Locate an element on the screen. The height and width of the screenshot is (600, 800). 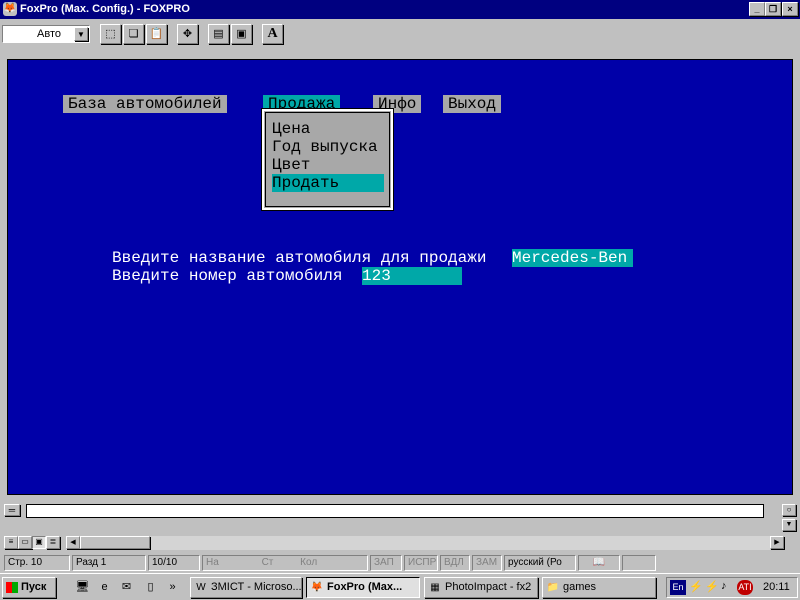
paste-icon: 📋 is located at coordinates (156, 34).